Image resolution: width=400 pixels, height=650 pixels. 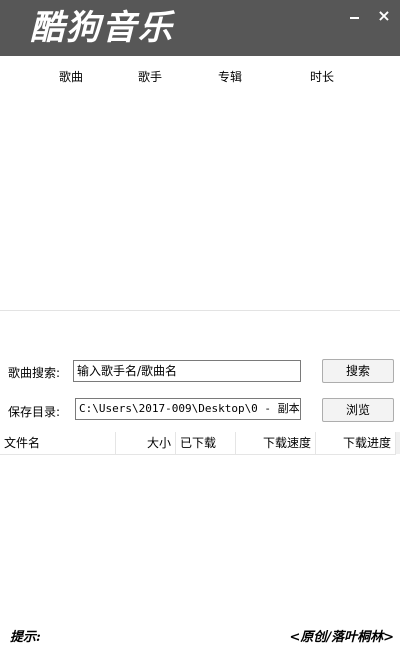 I want to click on search-label: 歌曲搜索:, so click(x=34, y=373).